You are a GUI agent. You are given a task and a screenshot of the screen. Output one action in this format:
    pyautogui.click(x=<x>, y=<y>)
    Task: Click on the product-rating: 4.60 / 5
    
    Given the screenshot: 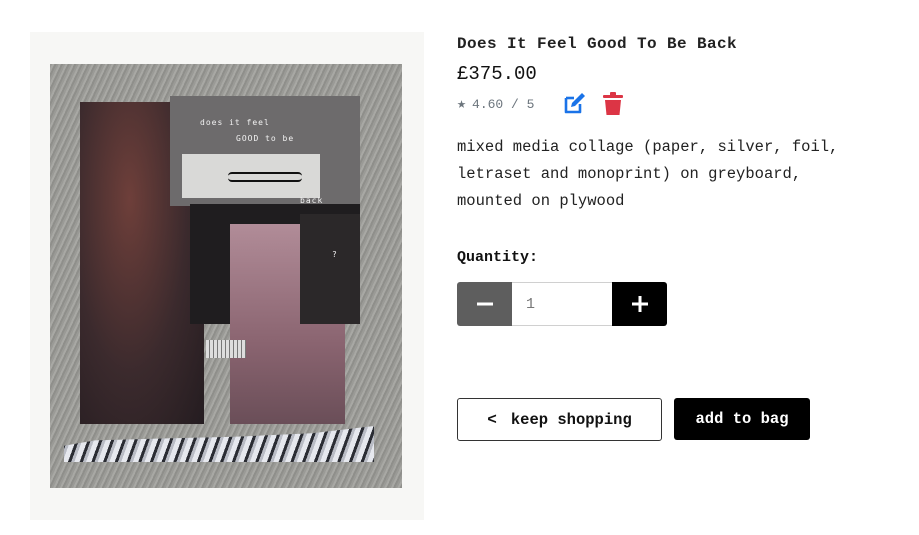 What is the action you would take?
    pyautogui.click(x=503, y=104)
    